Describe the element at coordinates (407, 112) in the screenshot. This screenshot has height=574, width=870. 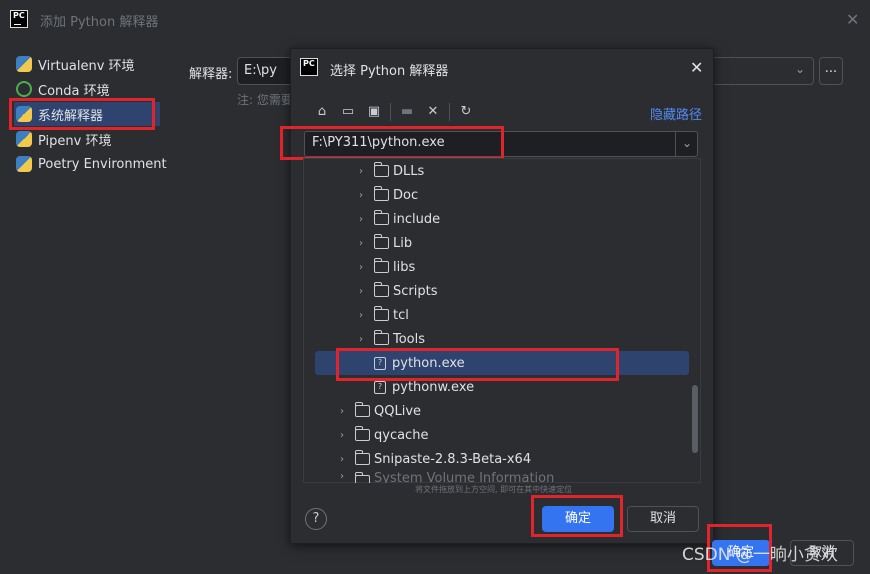
I see `new-folder-icon: ▬` at that location.